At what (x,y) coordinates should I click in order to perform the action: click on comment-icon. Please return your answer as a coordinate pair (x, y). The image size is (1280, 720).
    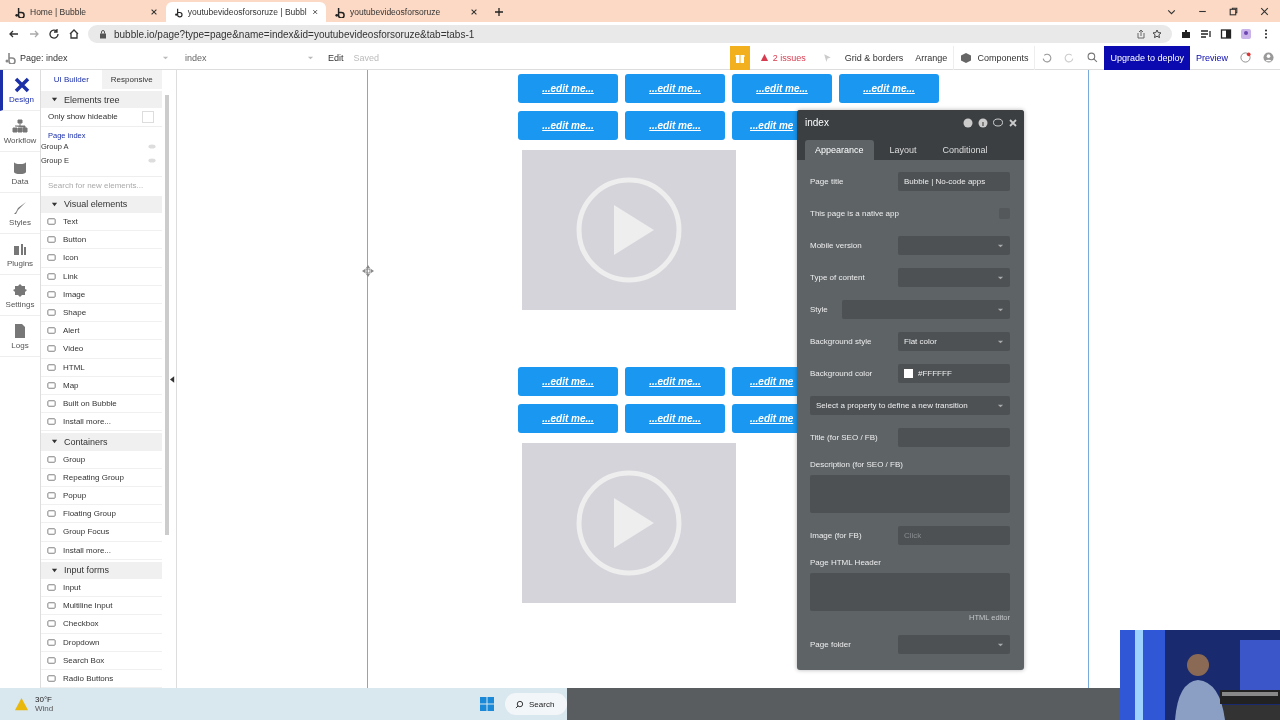
    Looking at the image, I should click on (998, 122).